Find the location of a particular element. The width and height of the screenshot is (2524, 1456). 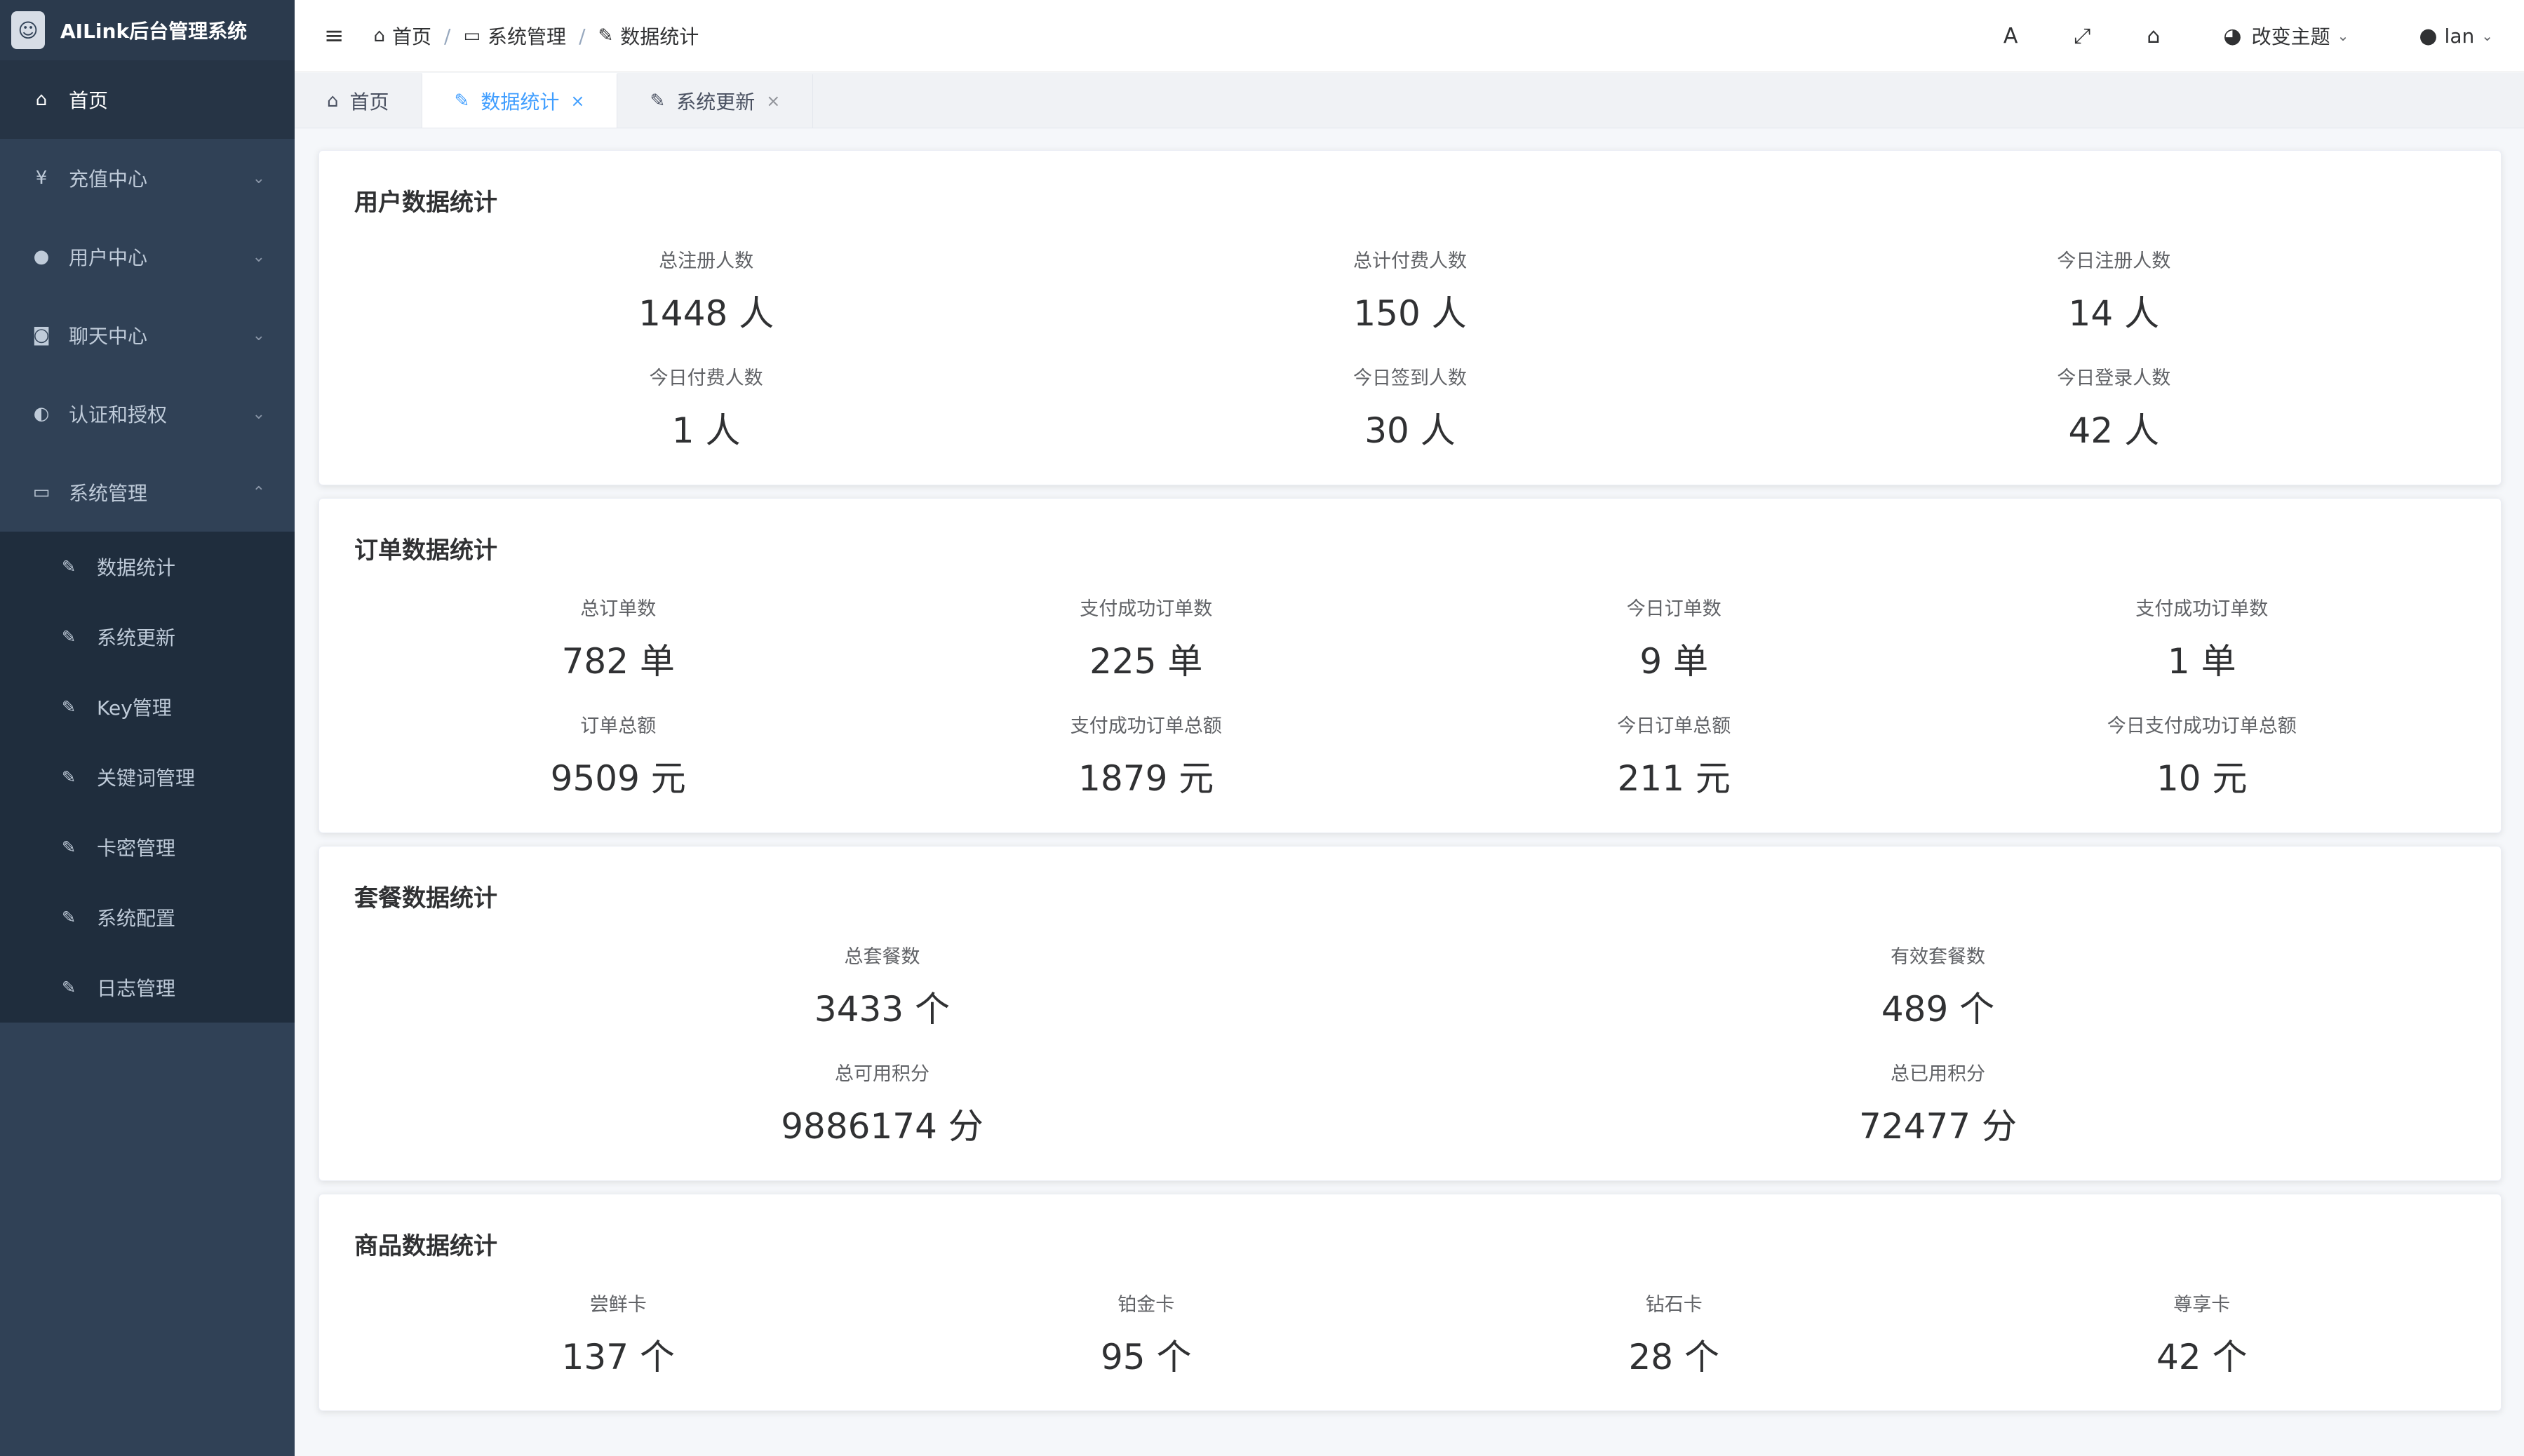

stat-item: 支付成功订单总额 1879 元 is located at coordinates (1146, 755).